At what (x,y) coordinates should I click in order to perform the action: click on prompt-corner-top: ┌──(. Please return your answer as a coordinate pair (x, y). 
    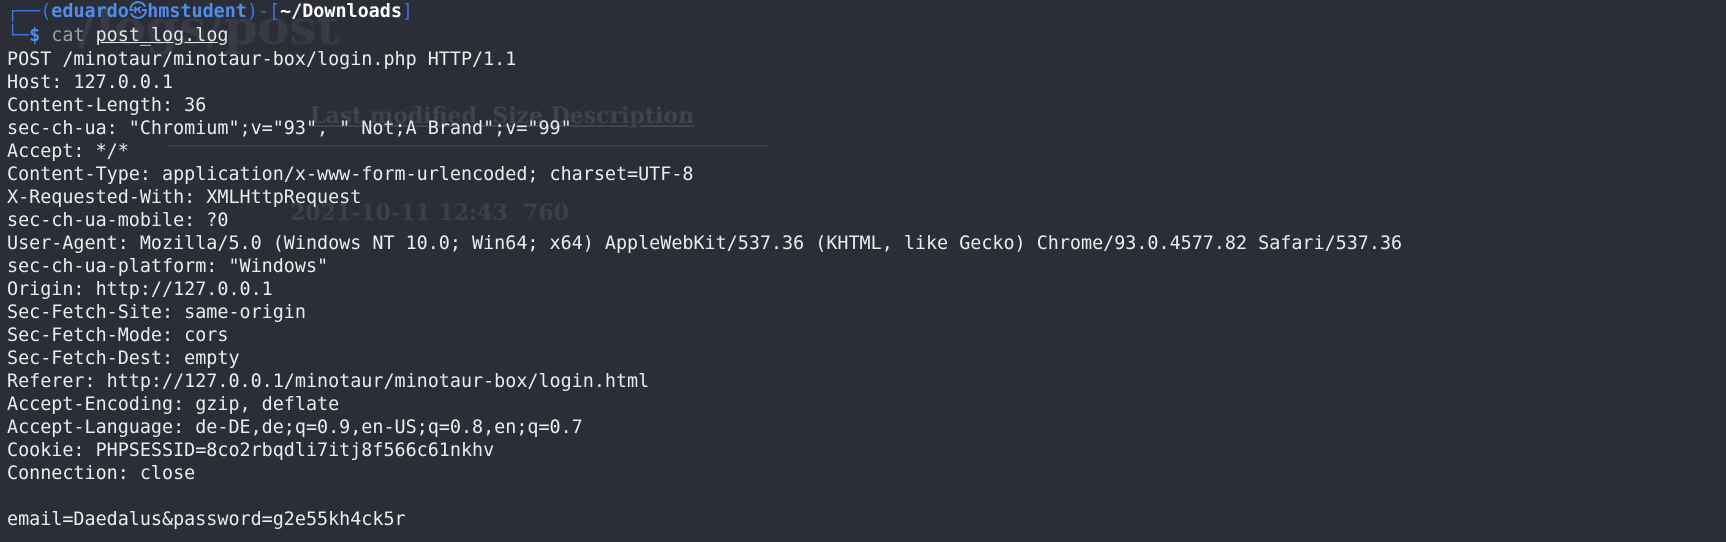
    Looking at the image, I should click on (29, 11).